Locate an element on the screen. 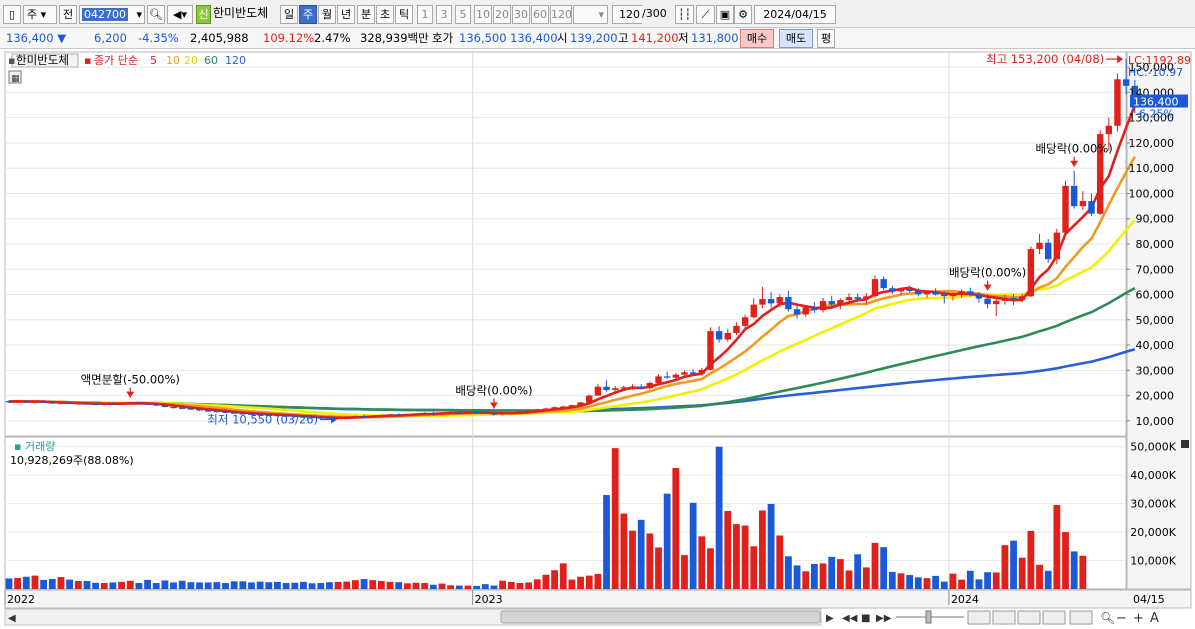 Image resolution: width=1195 pixels, height=629 pixels. eval-button: 평 is located at coordinates (826, 38).